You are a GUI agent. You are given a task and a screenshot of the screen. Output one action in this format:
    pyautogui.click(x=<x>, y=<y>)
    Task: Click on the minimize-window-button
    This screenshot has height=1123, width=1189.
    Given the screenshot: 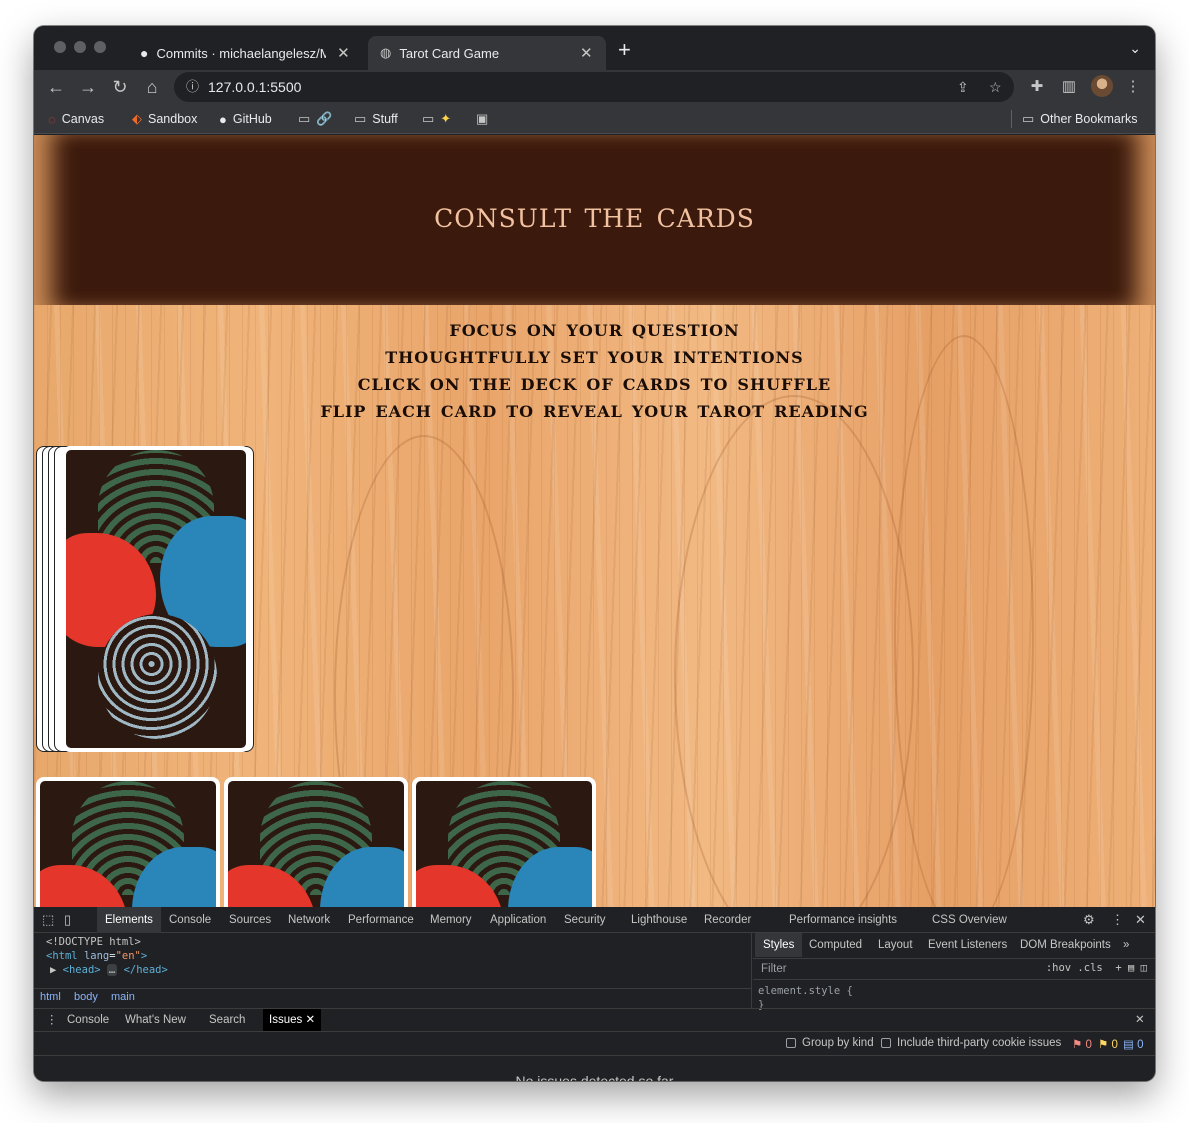 What is the action you would take?
    pyautogui.click(x=80, y=47)
    